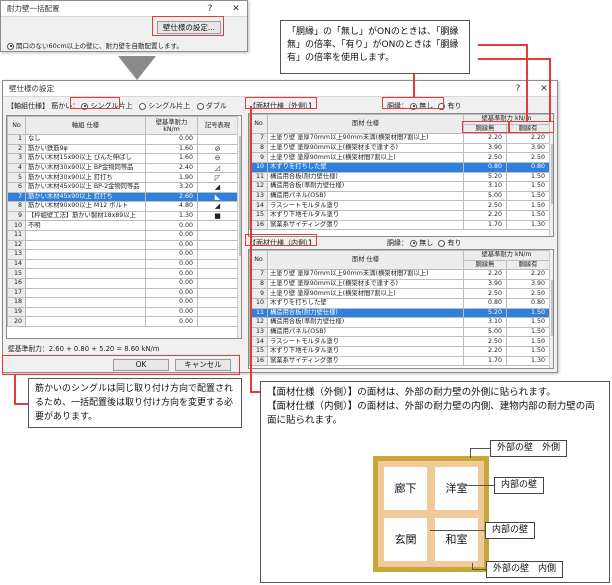  I want to click on table-row: 6 筋かい木材45x90以上 BP-2金物同等品 3.20 ◢, so click(122, 187).